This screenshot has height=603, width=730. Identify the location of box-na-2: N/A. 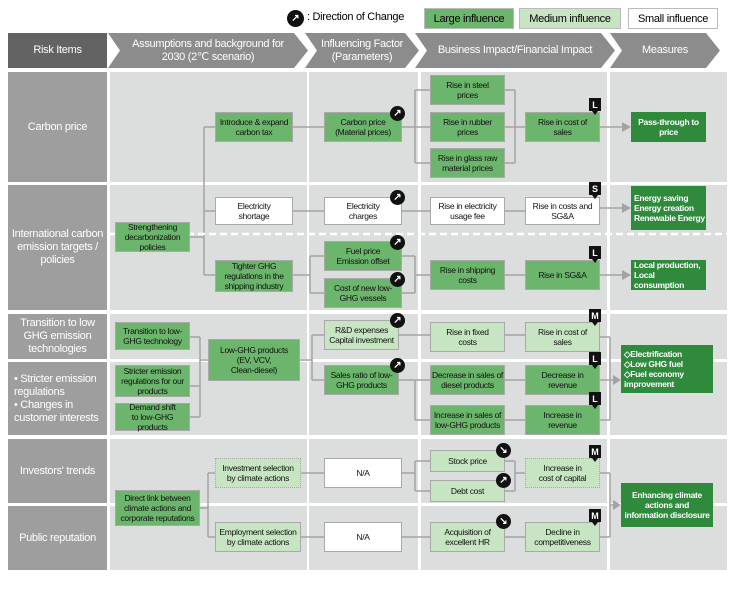
(363, 537).